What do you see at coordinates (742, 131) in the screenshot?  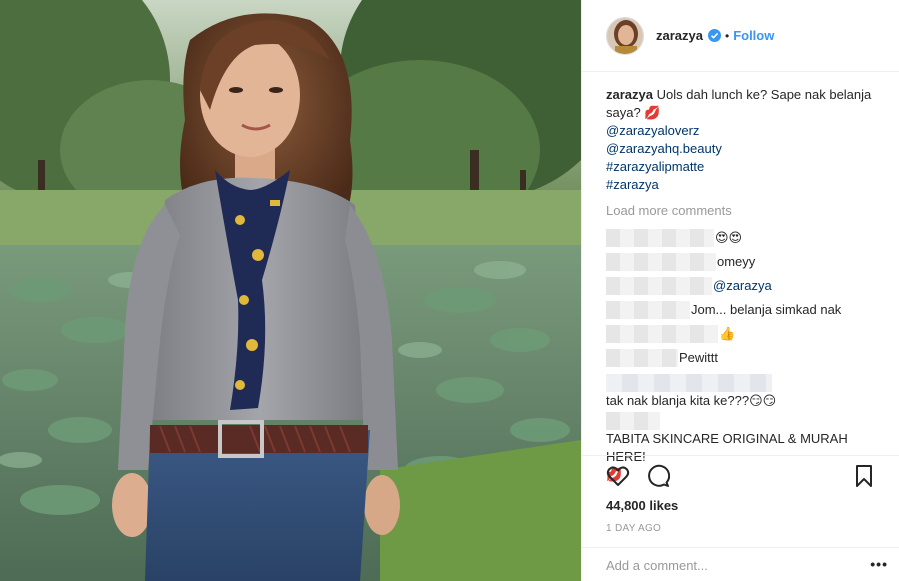 I see `caption-tag-loverz: @zarazyaloverz` at bounding box center [742, 131].